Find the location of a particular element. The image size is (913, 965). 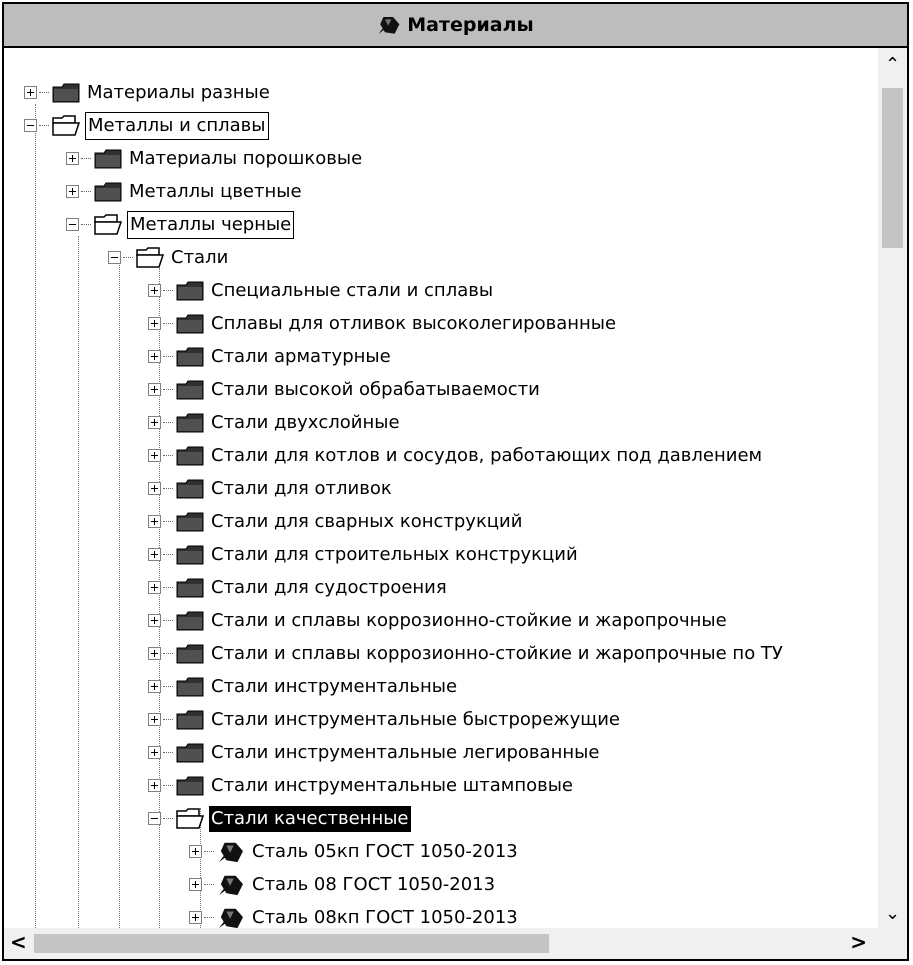

tree-node-label: Металлы цветные is located at coordinates (215, 191).